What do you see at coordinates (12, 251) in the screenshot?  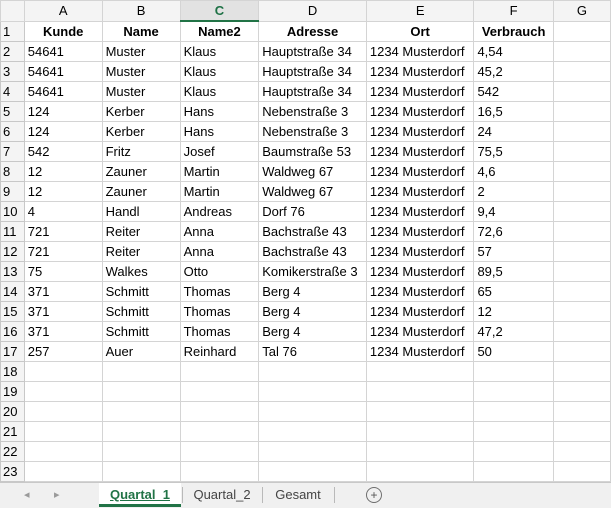 I see `row-header: 12` at bounding box center [12, 251].